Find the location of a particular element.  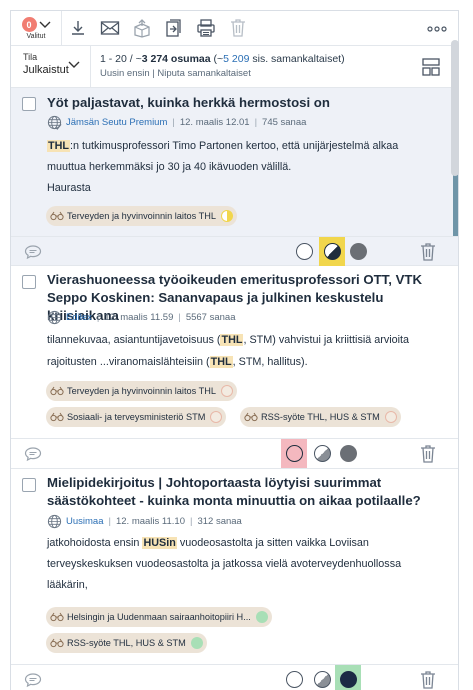

selected-count-badge: 0 is located at coordinates (29, 24).